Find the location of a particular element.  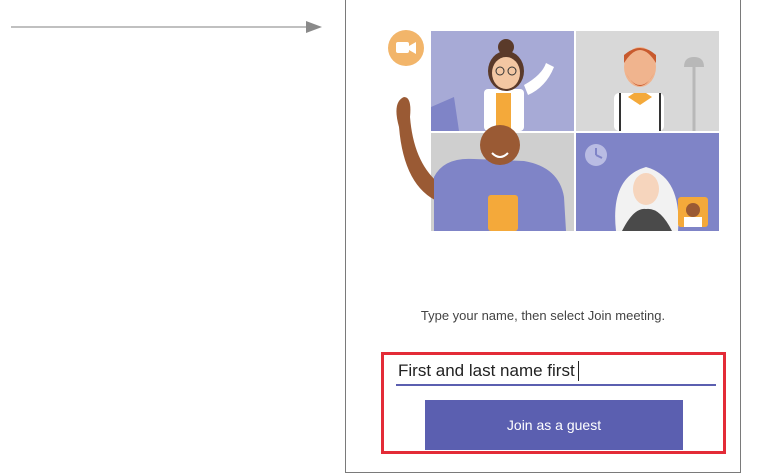

name-input: First and last name first is located at coordinates (556, 372).